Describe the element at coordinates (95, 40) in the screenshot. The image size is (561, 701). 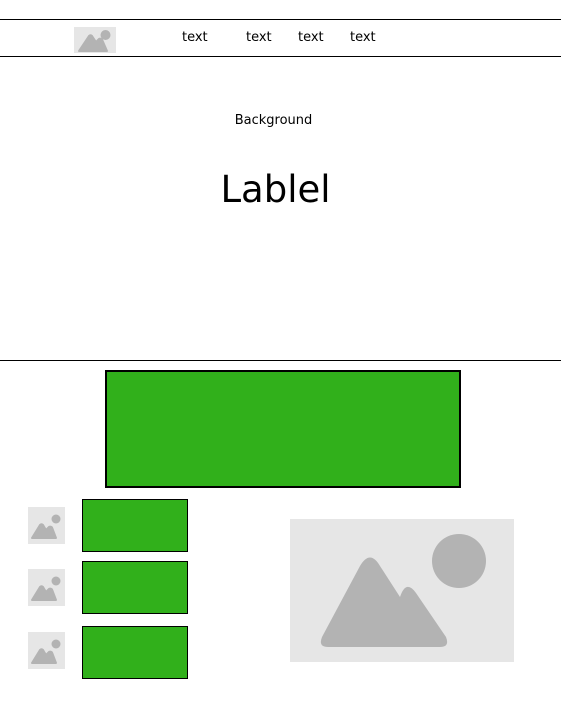
I see `logo-image-placeholder-icon` at that location.